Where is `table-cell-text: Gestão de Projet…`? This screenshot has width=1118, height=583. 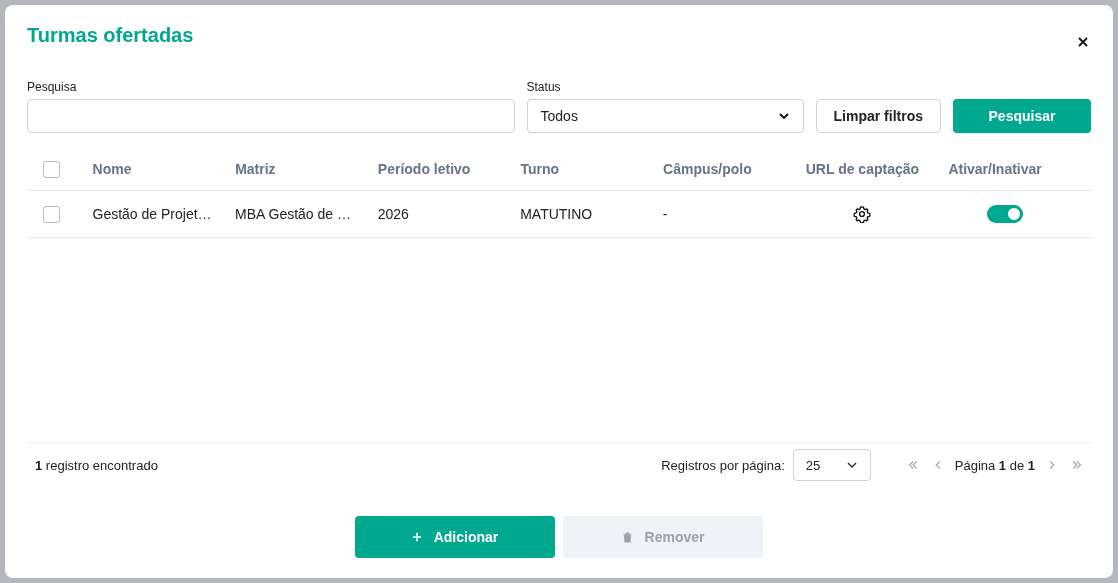 table-cell-text: Gestão de Projet… is located at coordinates (152, 214).